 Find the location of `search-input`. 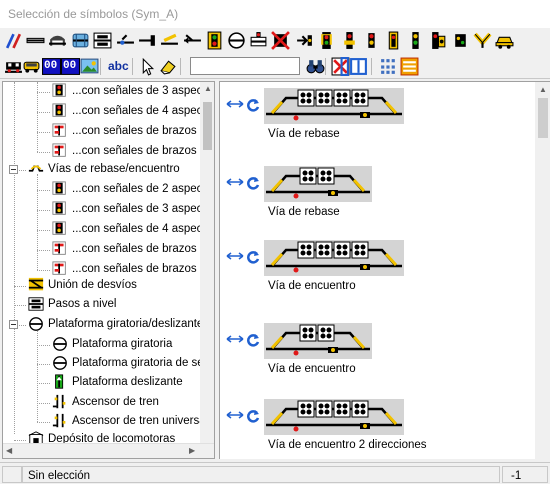

search-input is located at coordinates (245, 66).